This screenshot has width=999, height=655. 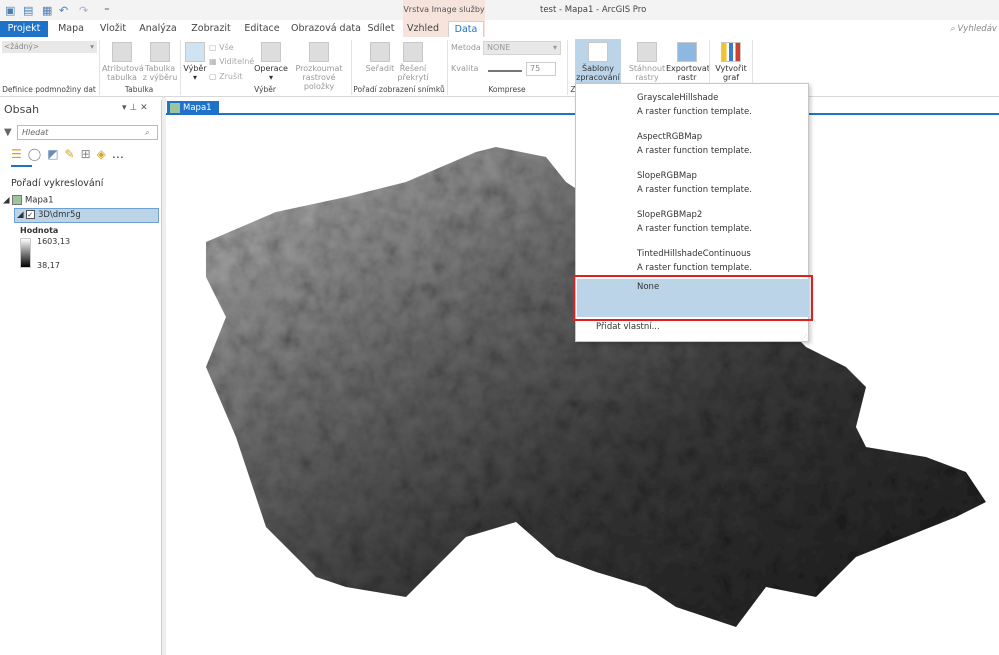 I want to click on layer-checkbox: ✓, so click(x=31, y=214).